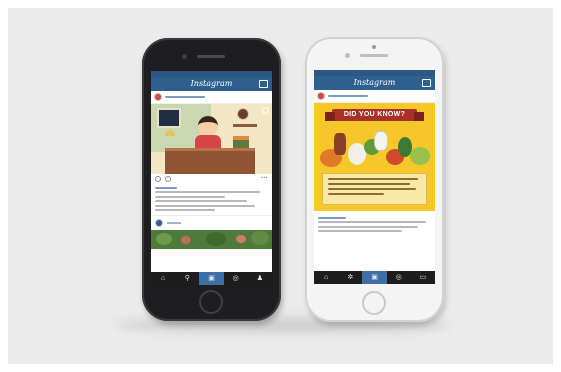 This screenshot has height=372, width=561. I want to click on post-actions: •••, so click(211, 179).